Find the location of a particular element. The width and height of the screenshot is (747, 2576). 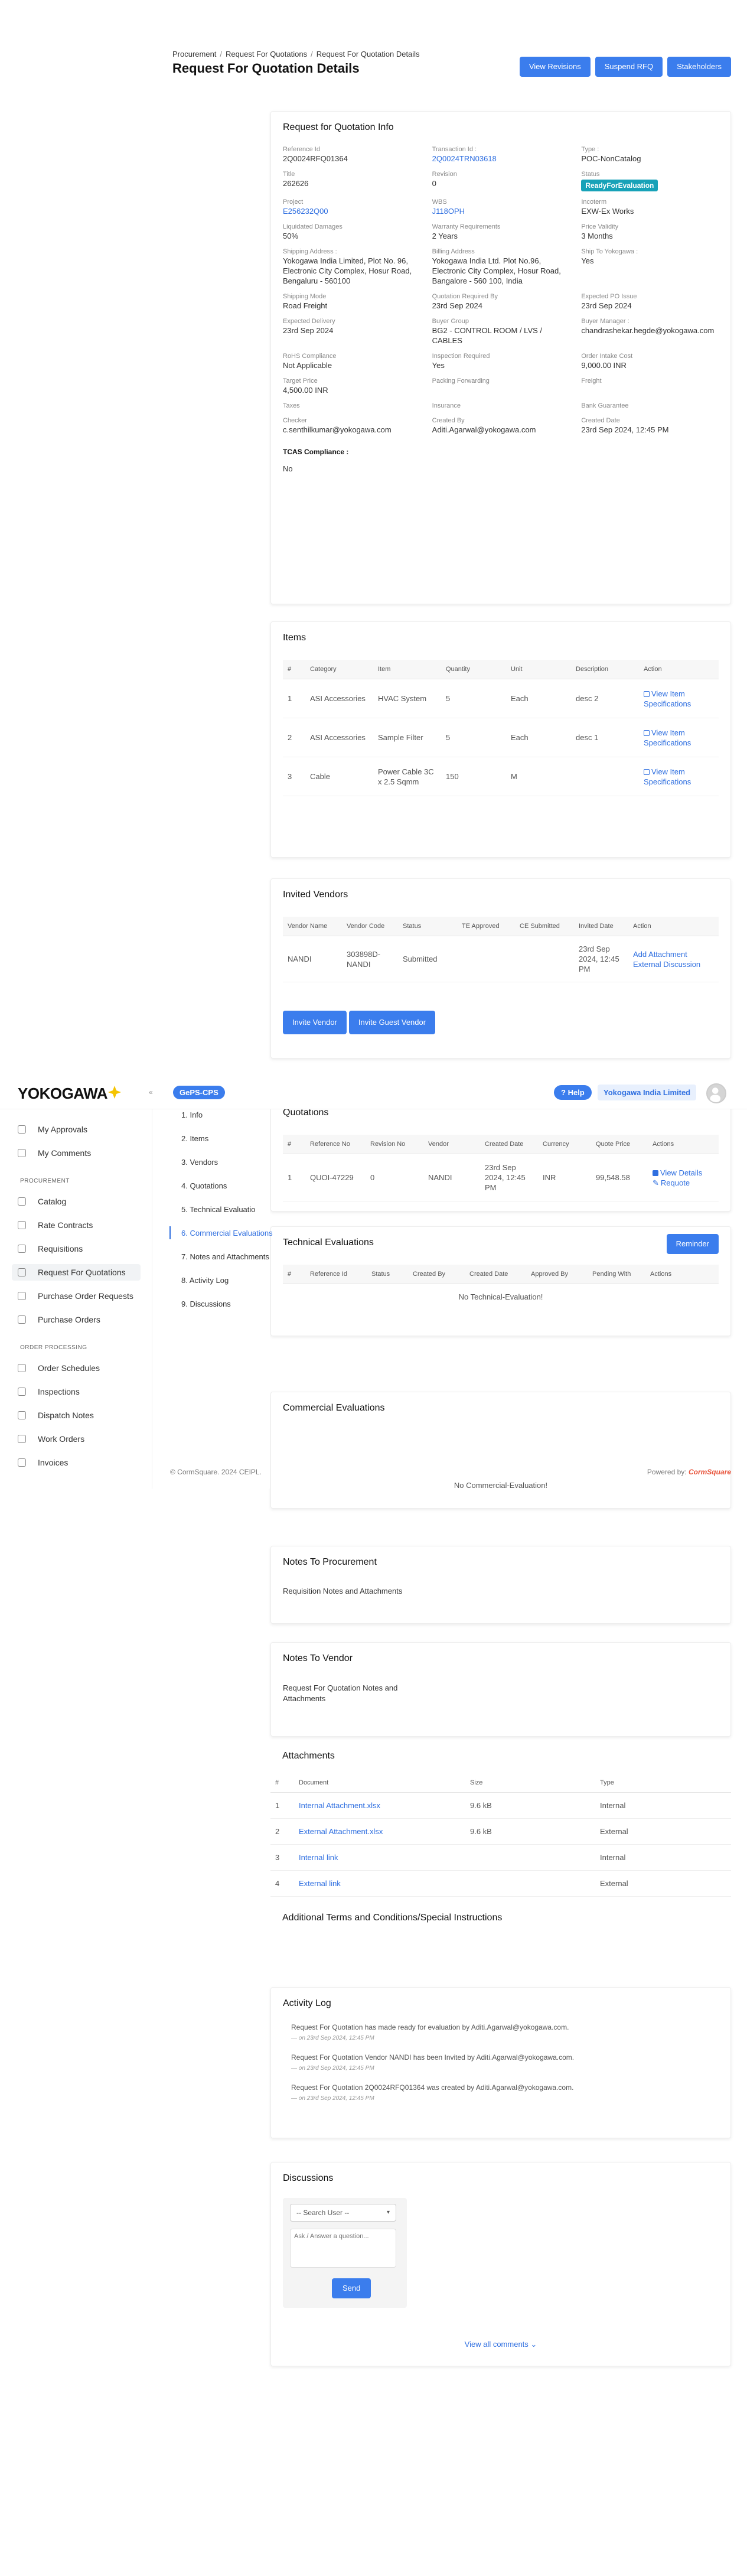

col-header: Description is located at coordinates (605, 670).